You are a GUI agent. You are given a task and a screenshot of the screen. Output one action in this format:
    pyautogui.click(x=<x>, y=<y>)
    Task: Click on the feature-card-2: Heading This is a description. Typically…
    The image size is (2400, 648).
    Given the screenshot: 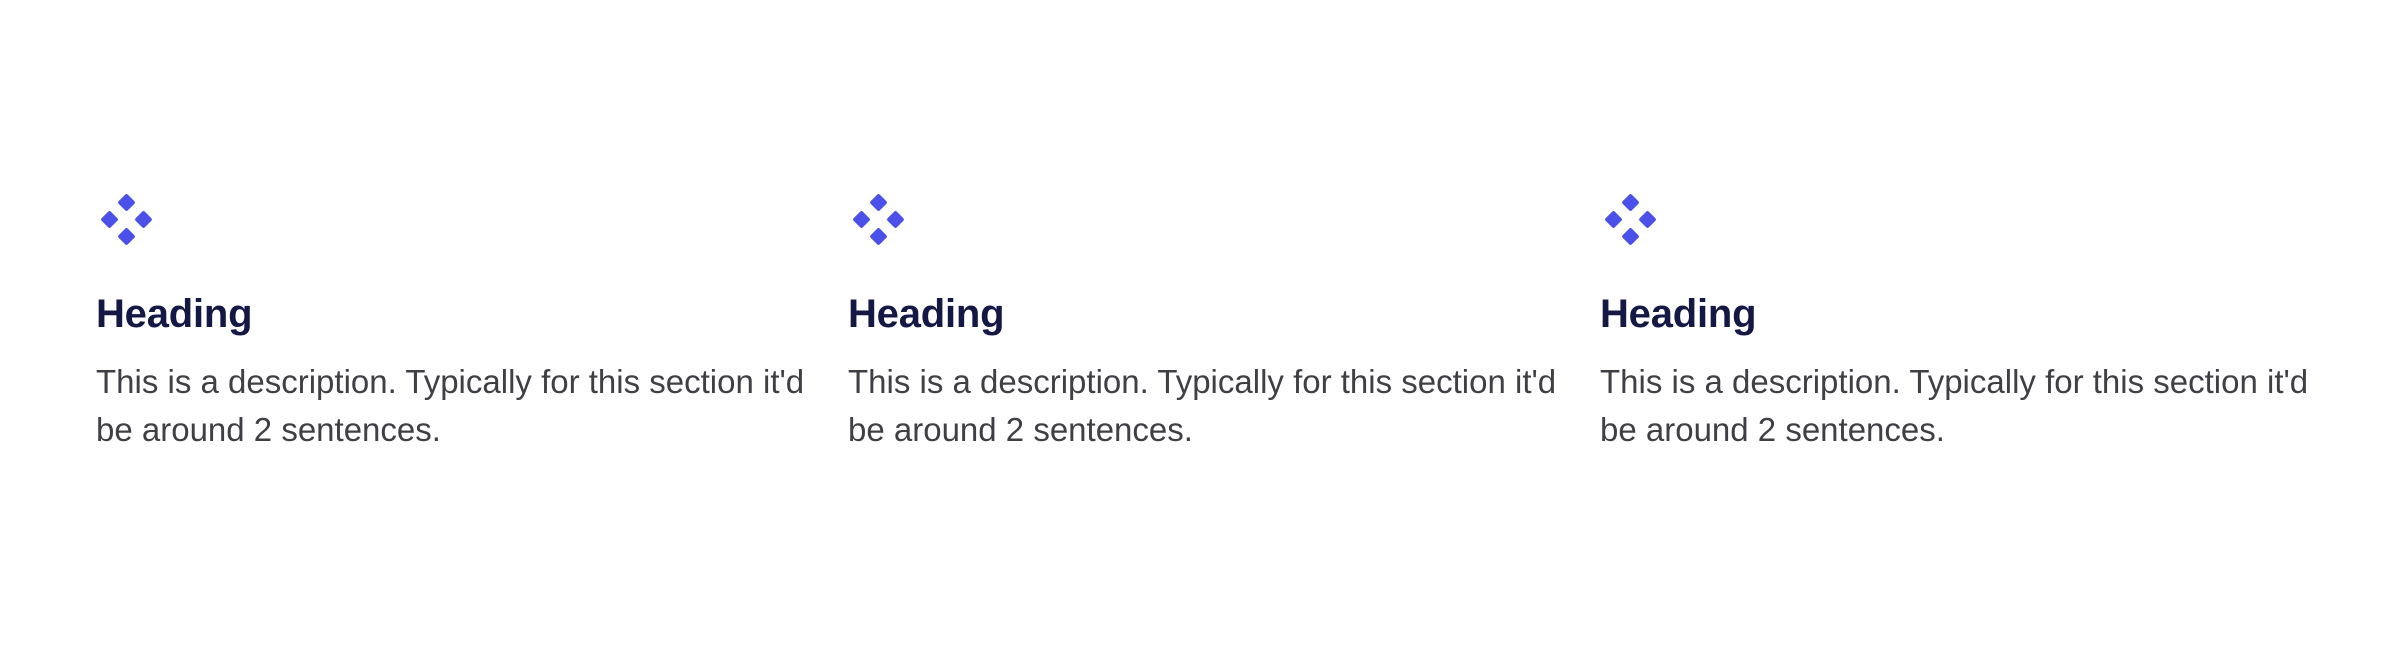 What is the action you would take?
    pyautogui.click(x=1208, y=324)
    